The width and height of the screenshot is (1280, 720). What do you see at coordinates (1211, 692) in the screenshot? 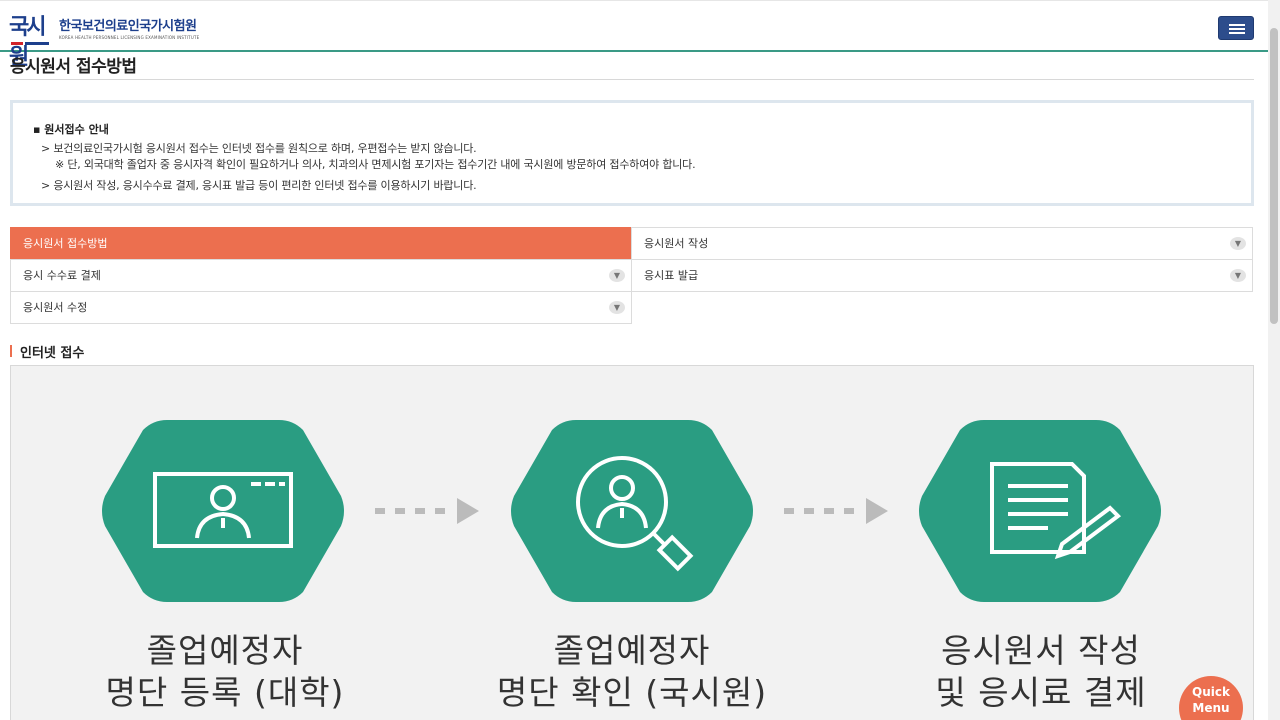
I see `quick-menu-label-1: Quick` at bounding box center [1211, 692].